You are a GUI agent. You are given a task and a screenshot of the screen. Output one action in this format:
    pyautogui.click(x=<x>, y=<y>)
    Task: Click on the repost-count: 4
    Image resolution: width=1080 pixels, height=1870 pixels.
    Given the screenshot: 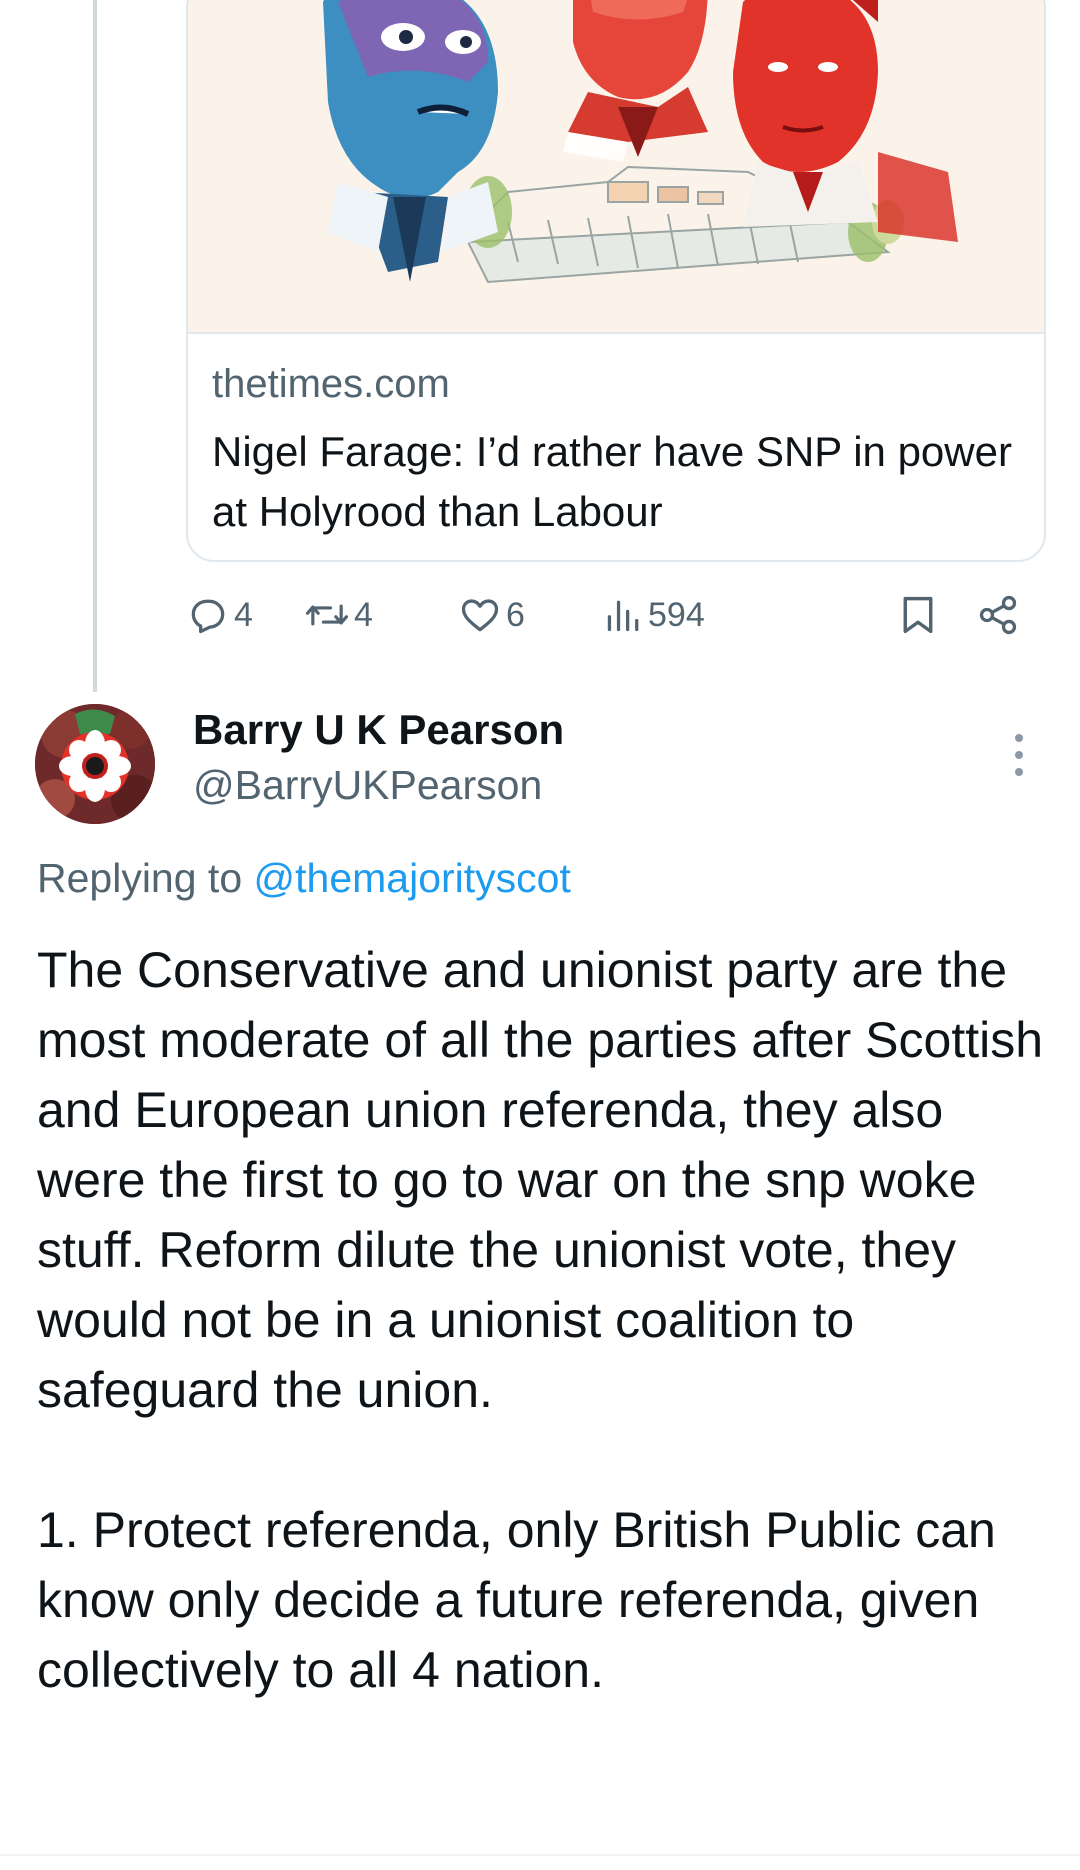 What is the action you would take?
    pyautogui.click(x=363, y=614)
    